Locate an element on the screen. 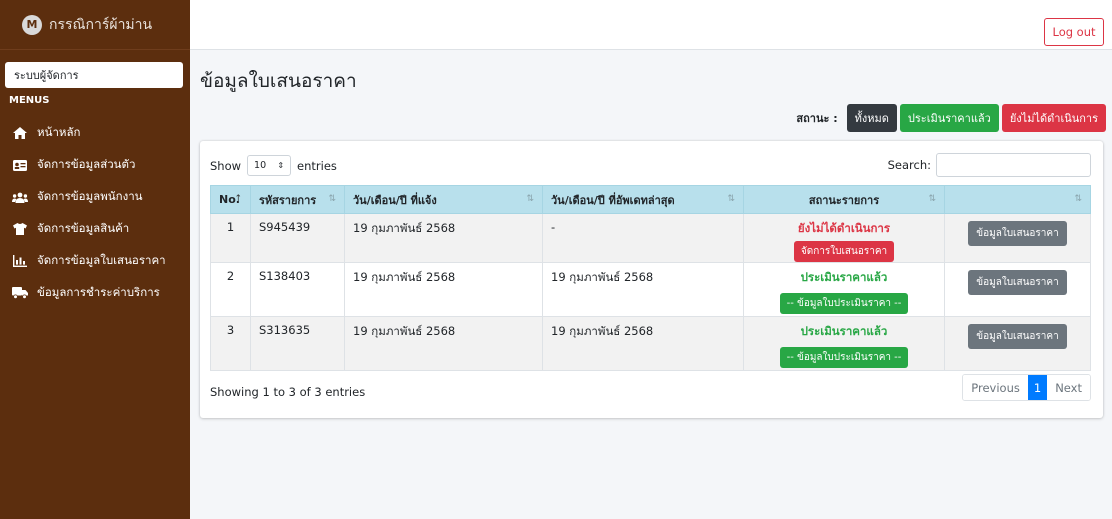 The image size is (1112, 519). page-title: ข้อมูลใบเสนอราคา is located at coordinates (278, 81).